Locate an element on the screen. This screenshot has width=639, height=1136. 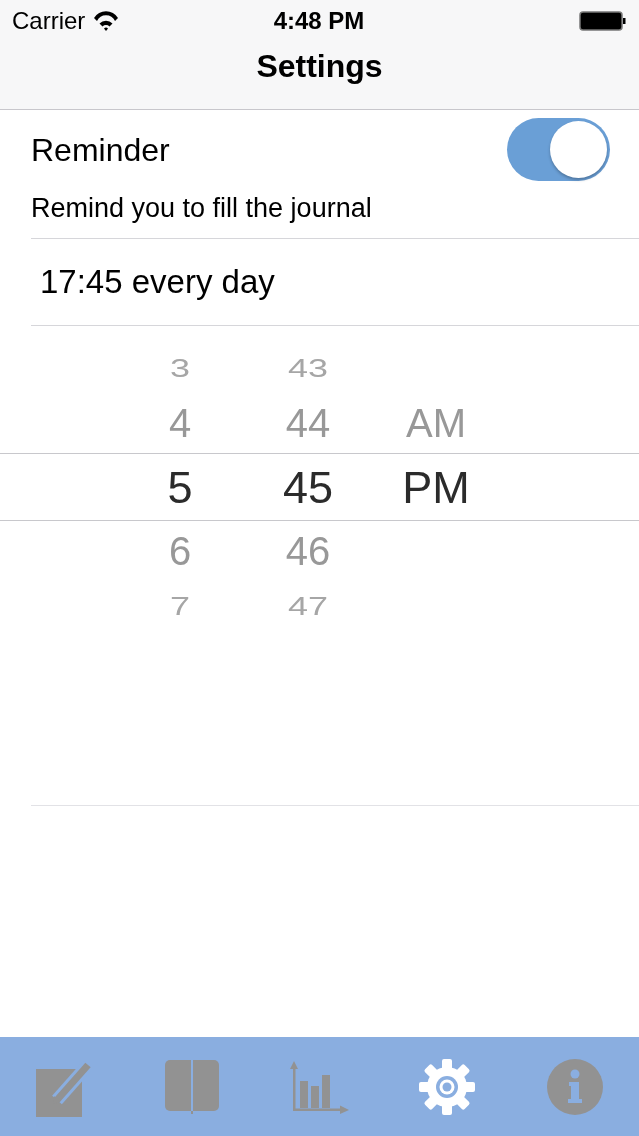
settings-icon is located at coordinates (447, 1086).